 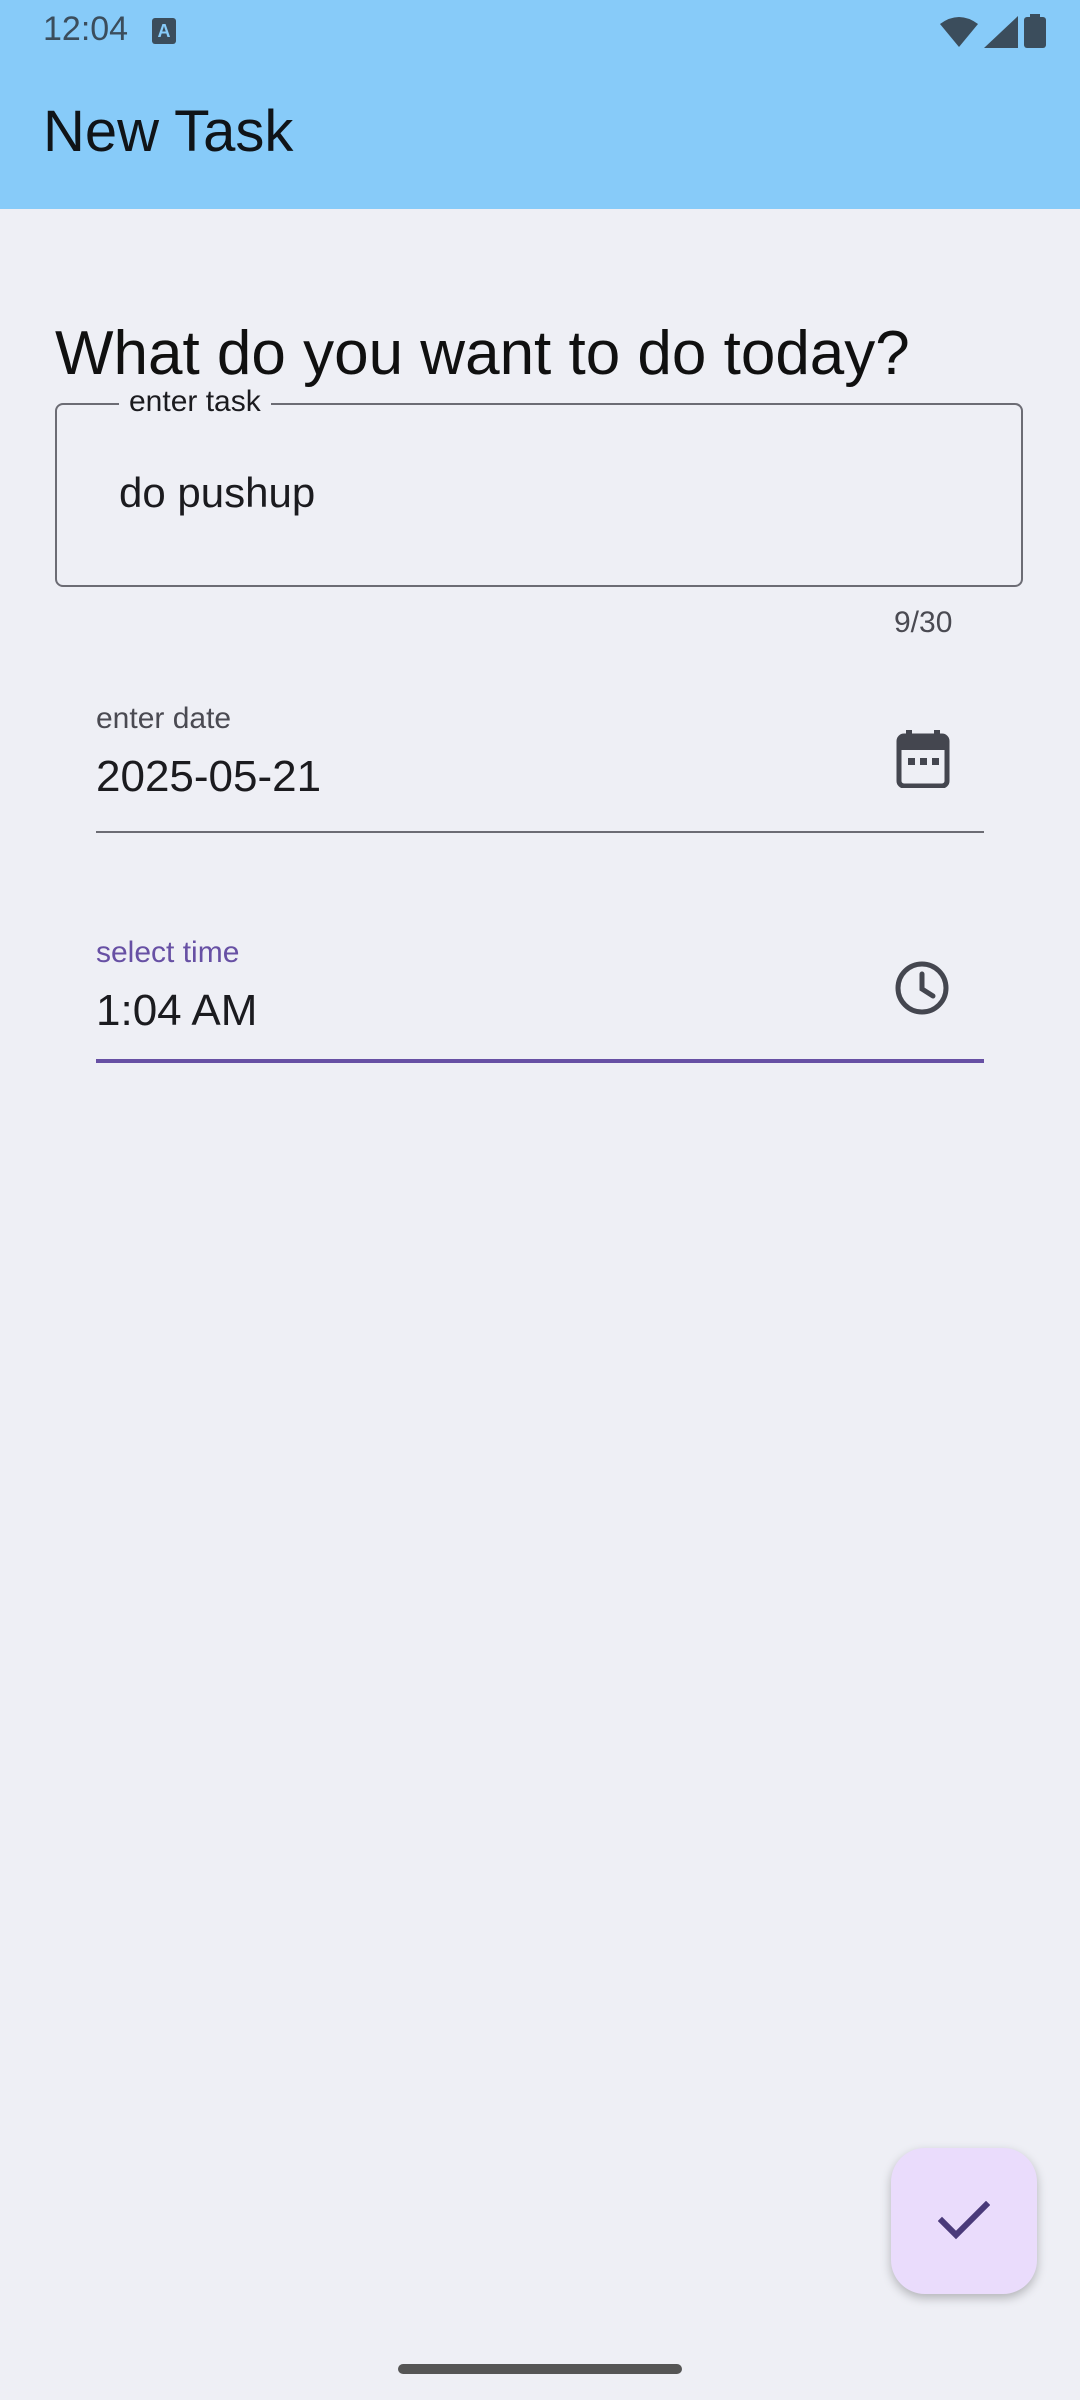 What do you see at coordinates (168, 131) in the screenshot?
I see `app-bar-title: New Task` at bounding box center [168, 131].